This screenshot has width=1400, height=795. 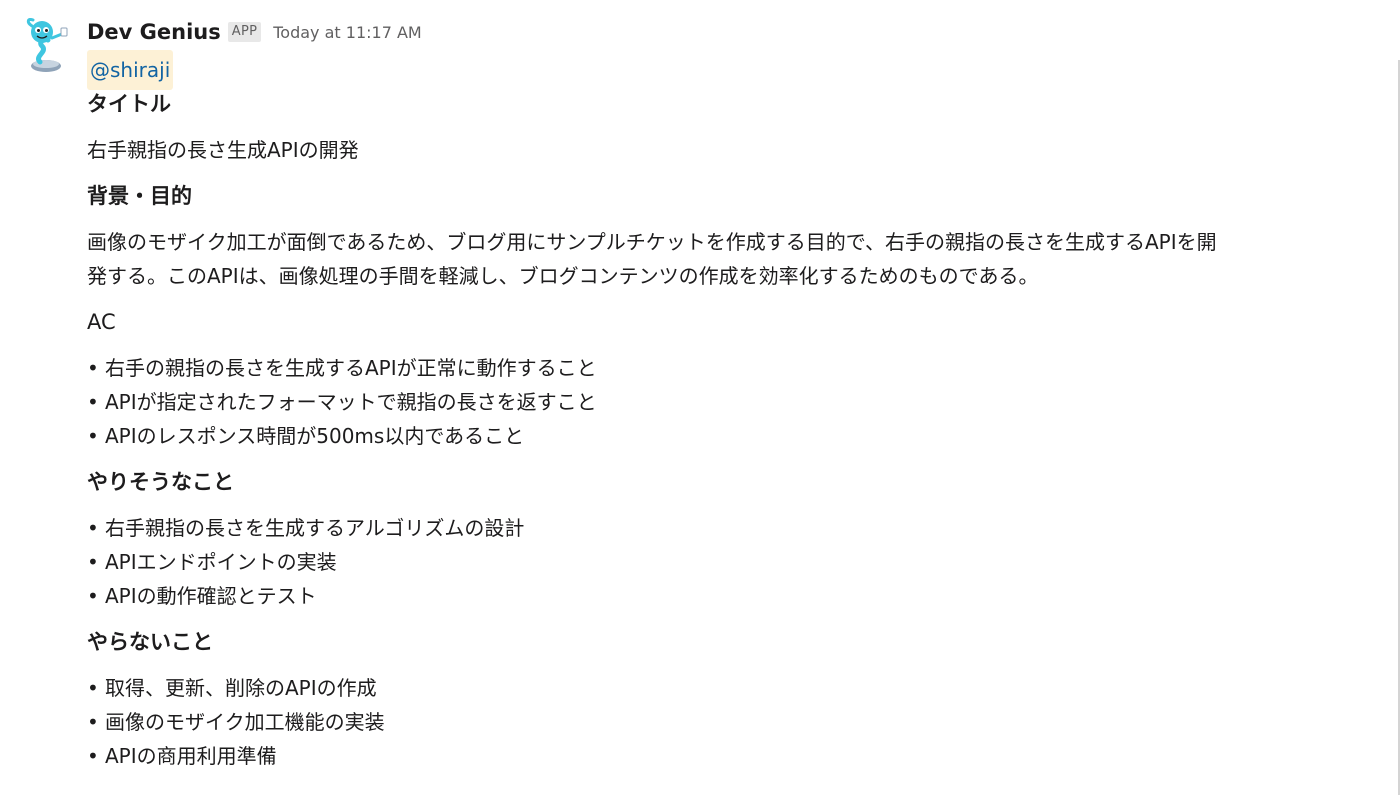 What do you see at coordinates (742, 436) in the screenshot?
I see `list-item: • APIのレスポンス時間が500ms以内であること` at bounding box center [742, 436].